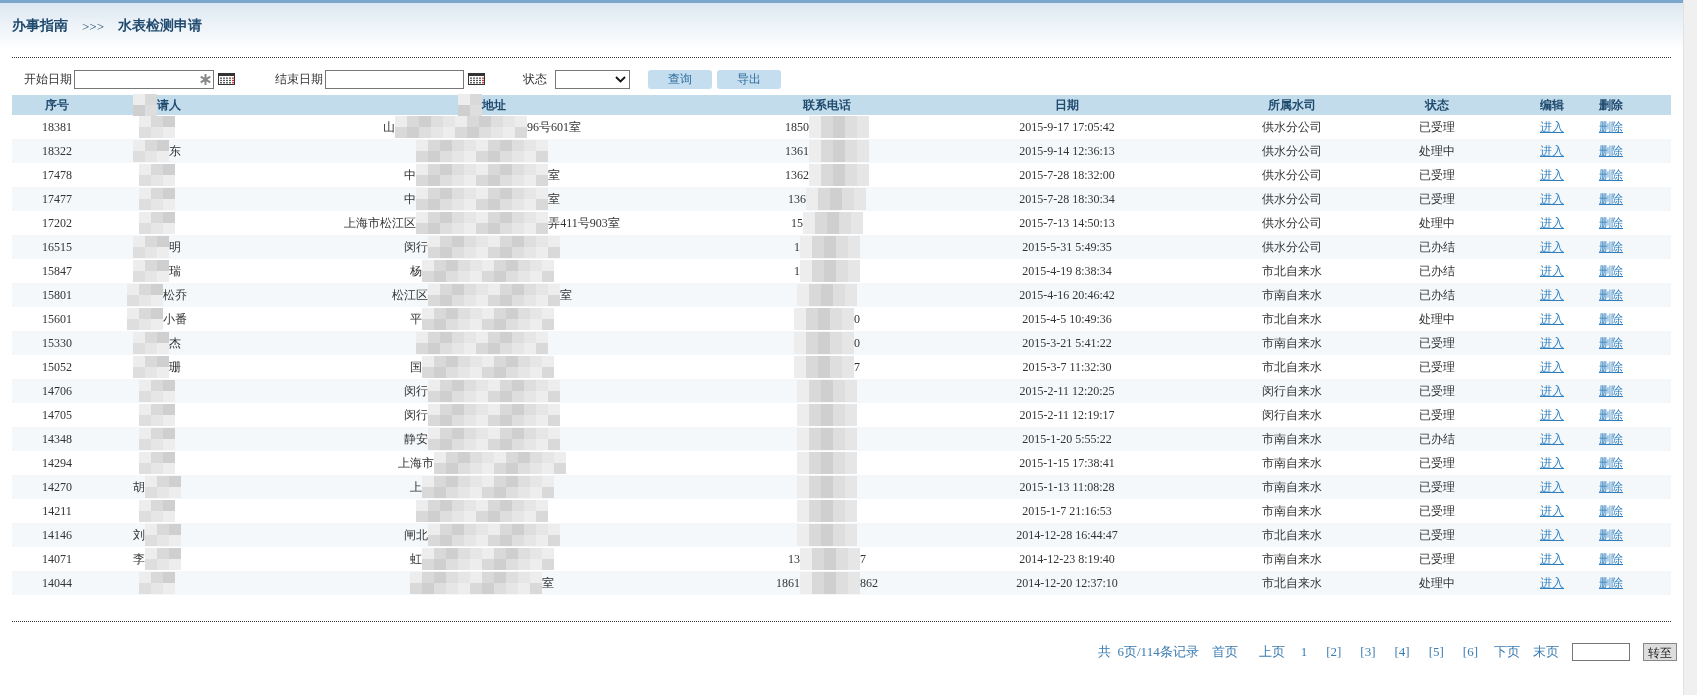 The height and width of the screenshot is (695, 1697). Describe the element at coordinates (494, 105) in the screenshot. I see `column-header: 地址` at that location.